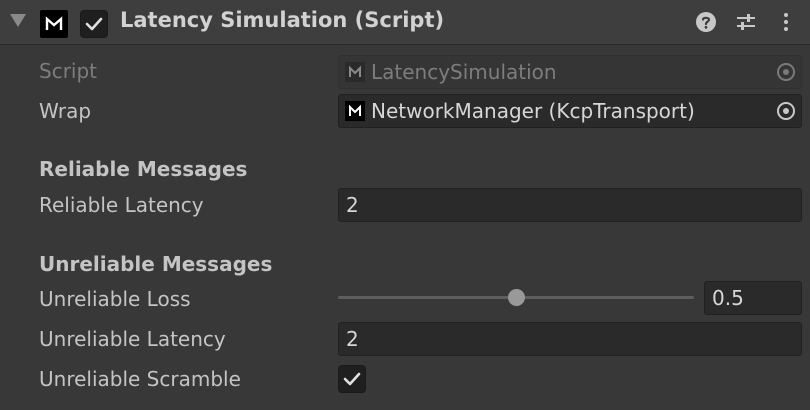  I want to click on unreliable-scramble-label: Unreliable Scramble, so click(140, 379).